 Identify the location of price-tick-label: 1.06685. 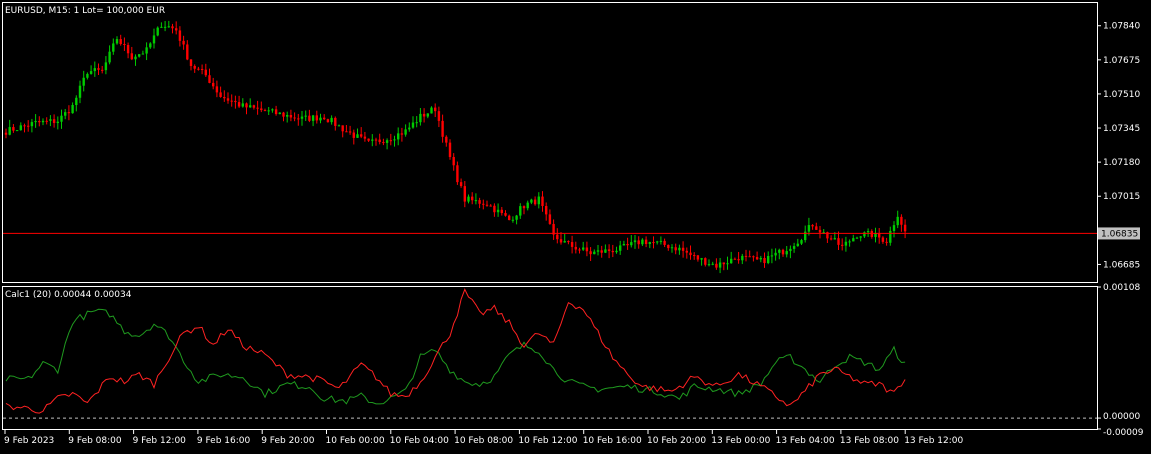
(1121, 265).